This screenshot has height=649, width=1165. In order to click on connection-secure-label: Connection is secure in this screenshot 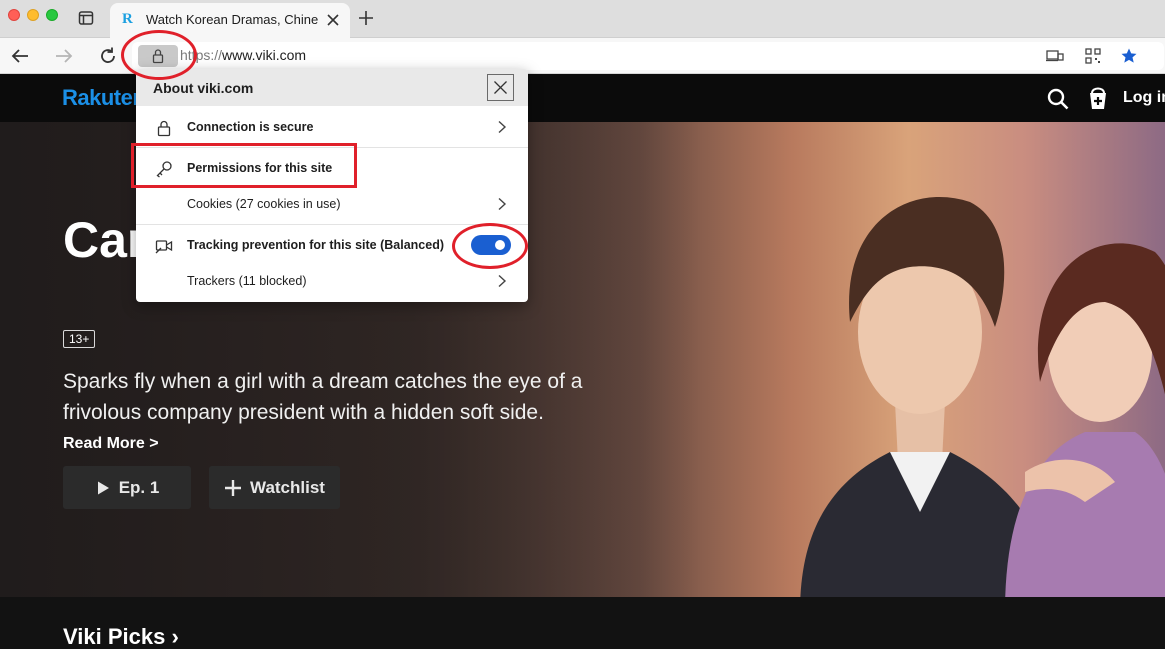, I will do `click(250, 127)`.